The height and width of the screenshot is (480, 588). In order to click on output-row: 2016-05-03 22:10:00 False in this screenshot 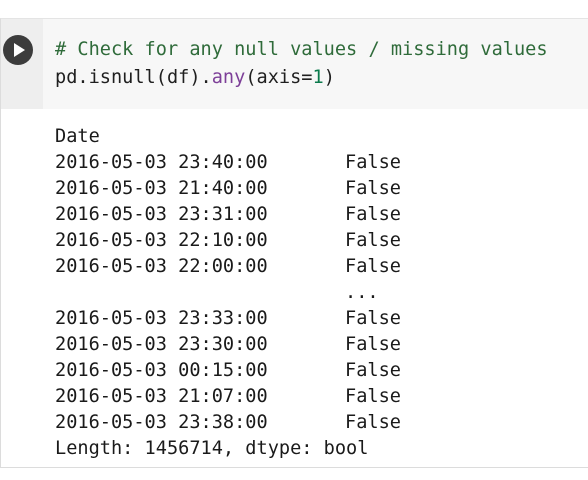, I will do `click(228, 241)`.